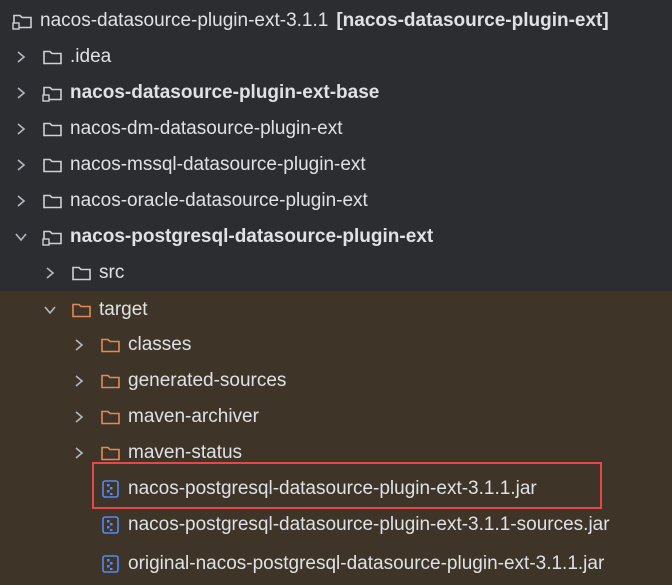 This screenshot has height=585, width=672. What do you see at coordinates (207, 380) in the screenshot?
I see `tree-item-label: generated-sources` at bounding box center [207, 380].